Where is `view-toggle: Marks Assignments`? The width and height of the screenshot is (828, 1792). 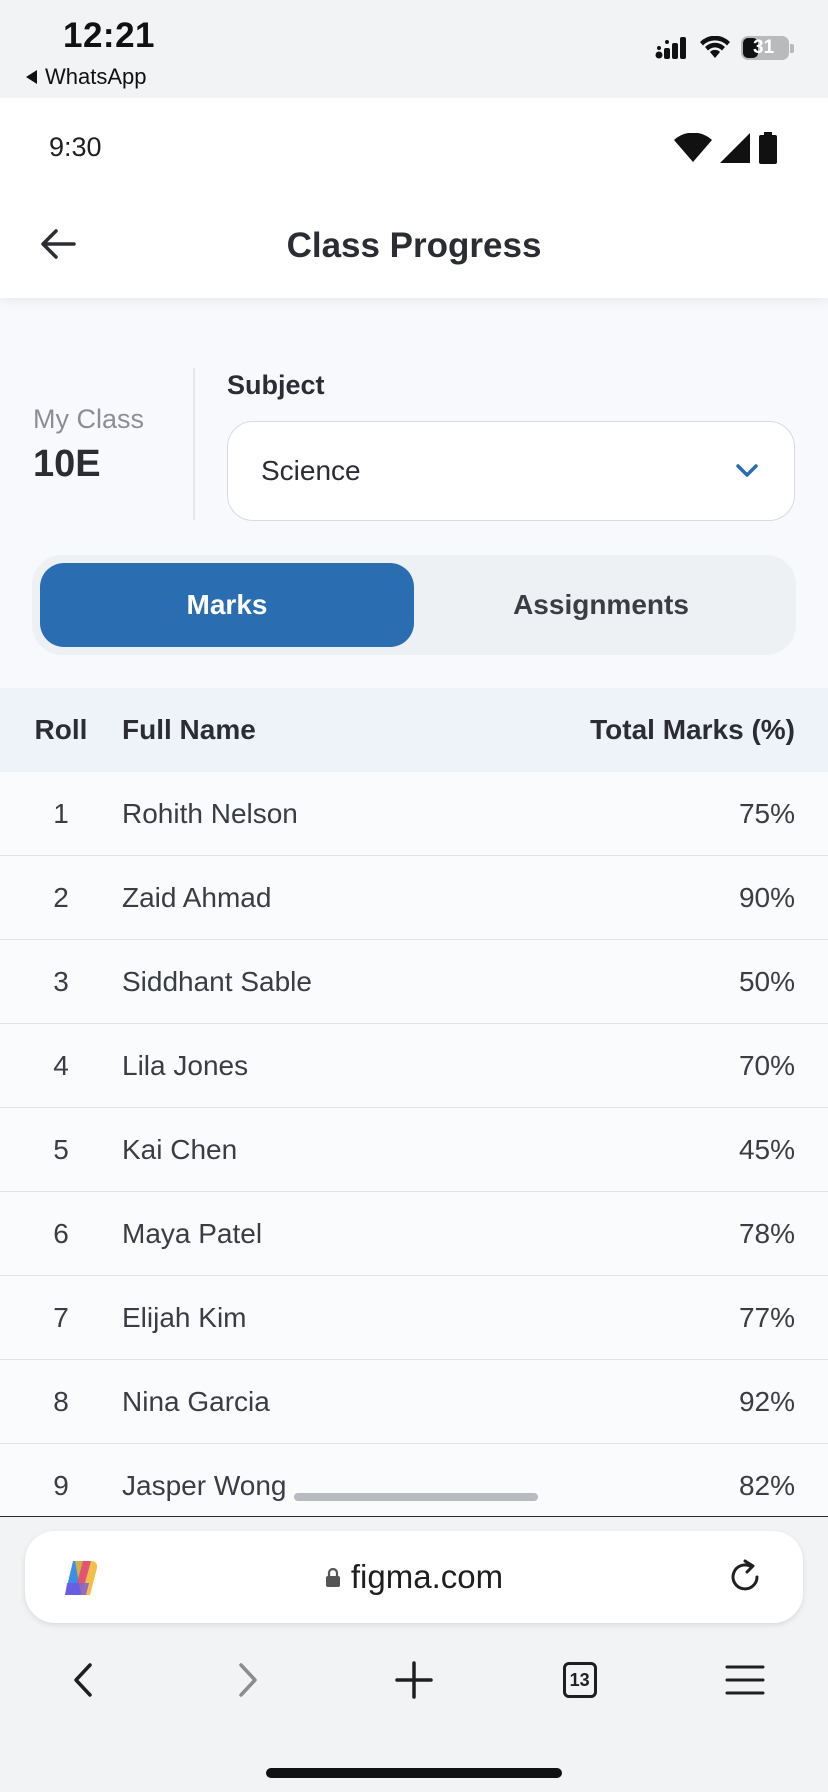 view-toggle: Marks Assignments is located at coordinates (414, 605).